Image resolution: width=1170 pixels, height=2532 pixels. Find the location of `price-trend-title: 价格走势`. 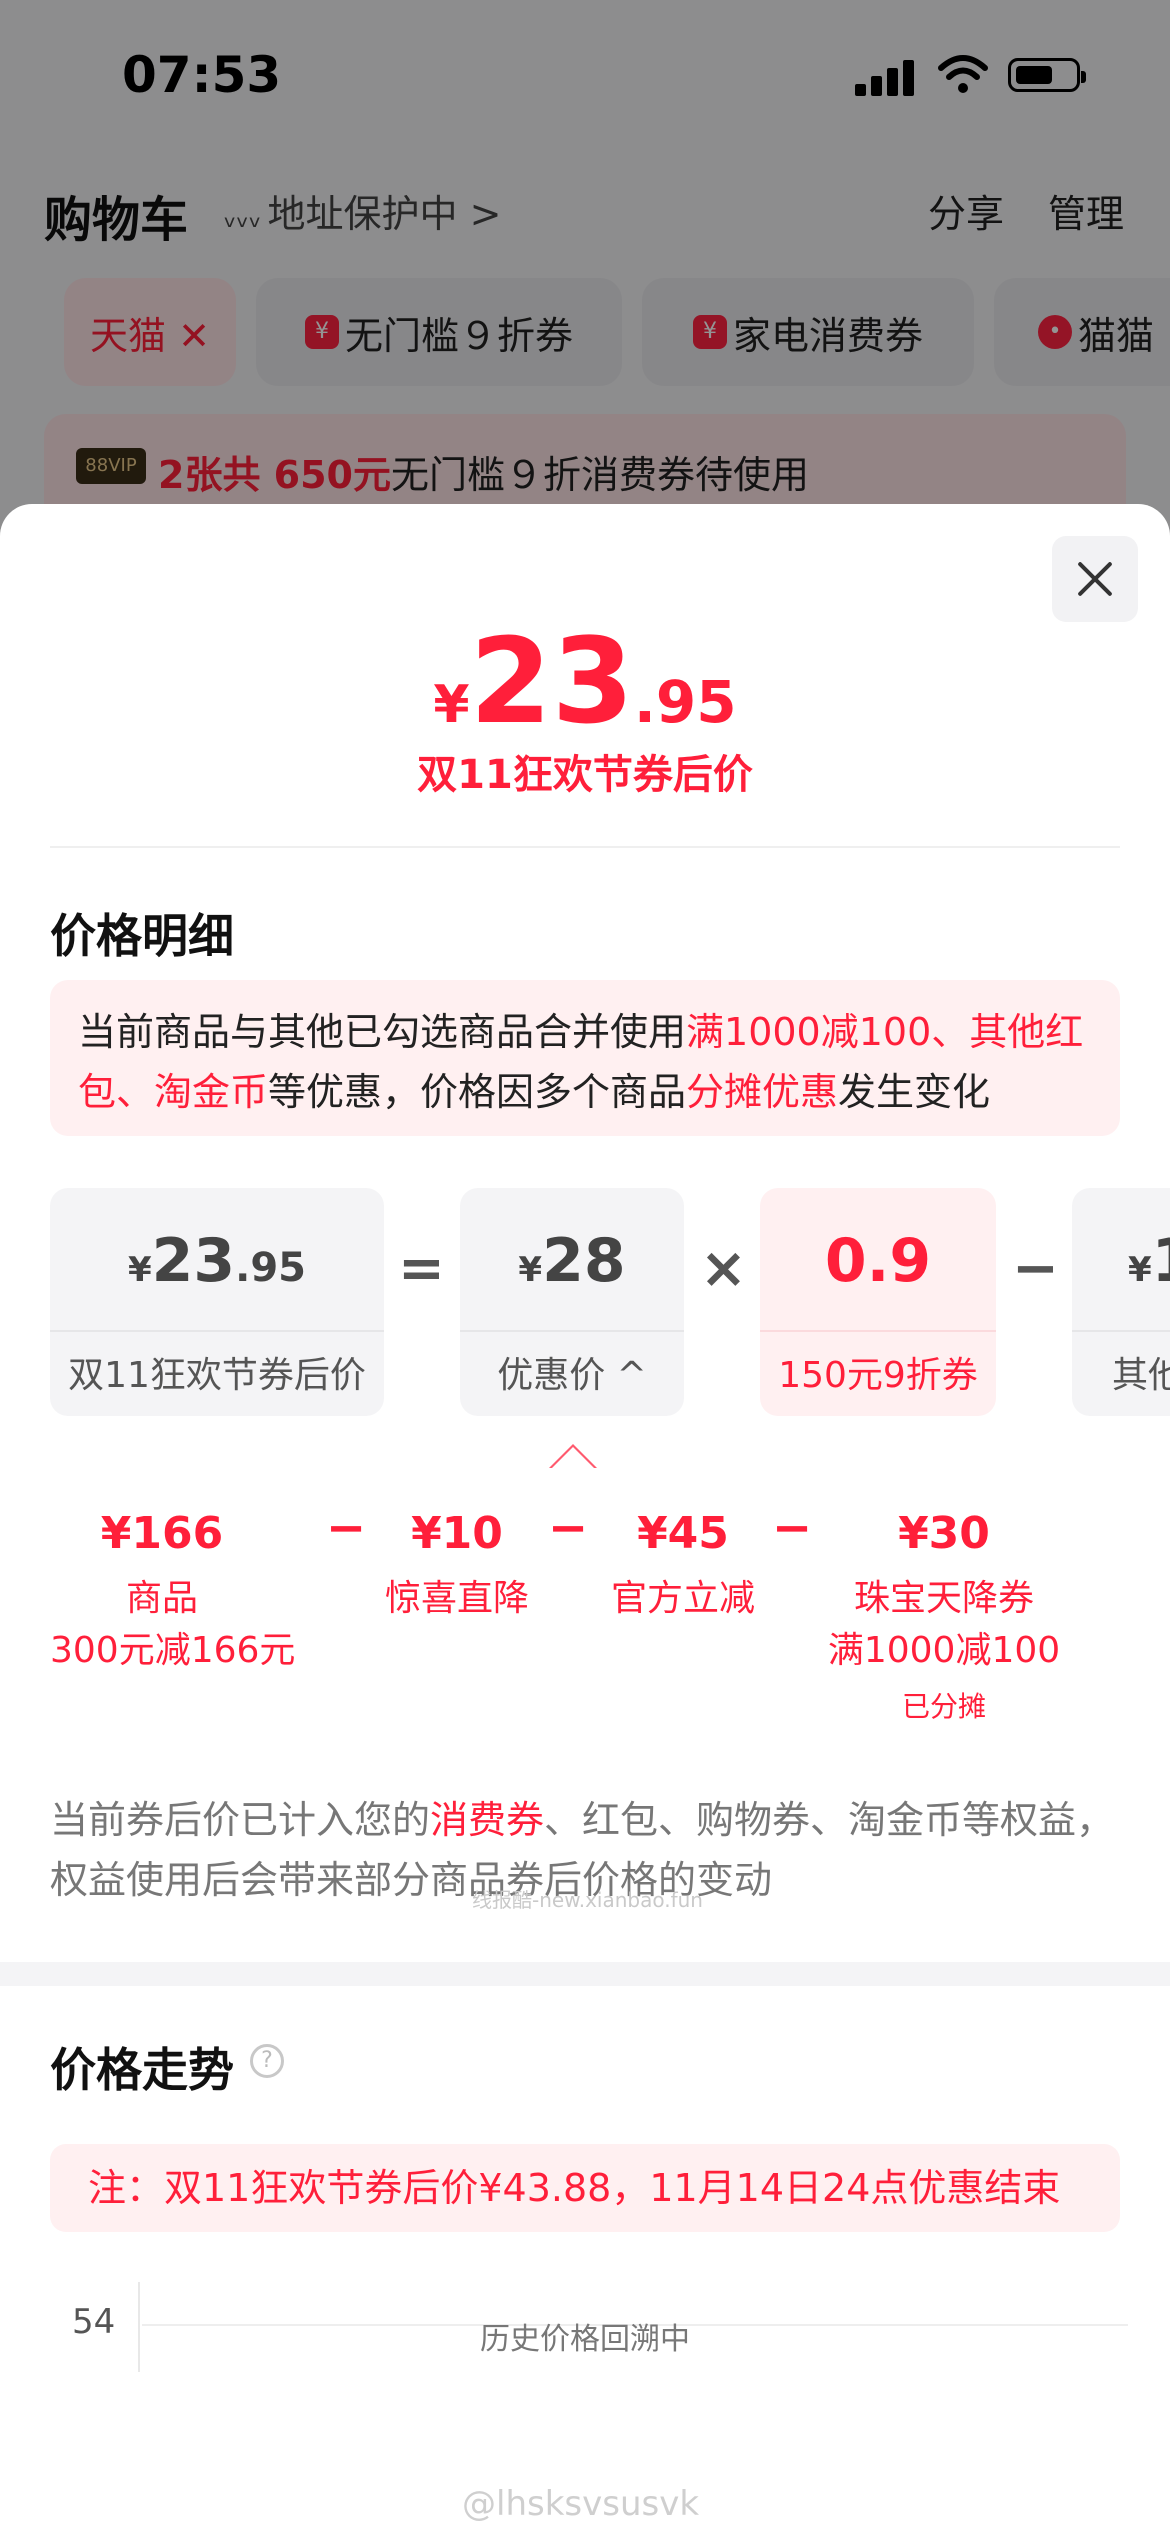

price-trend-title: 价格走势 is located at coordinates (142, 2070).